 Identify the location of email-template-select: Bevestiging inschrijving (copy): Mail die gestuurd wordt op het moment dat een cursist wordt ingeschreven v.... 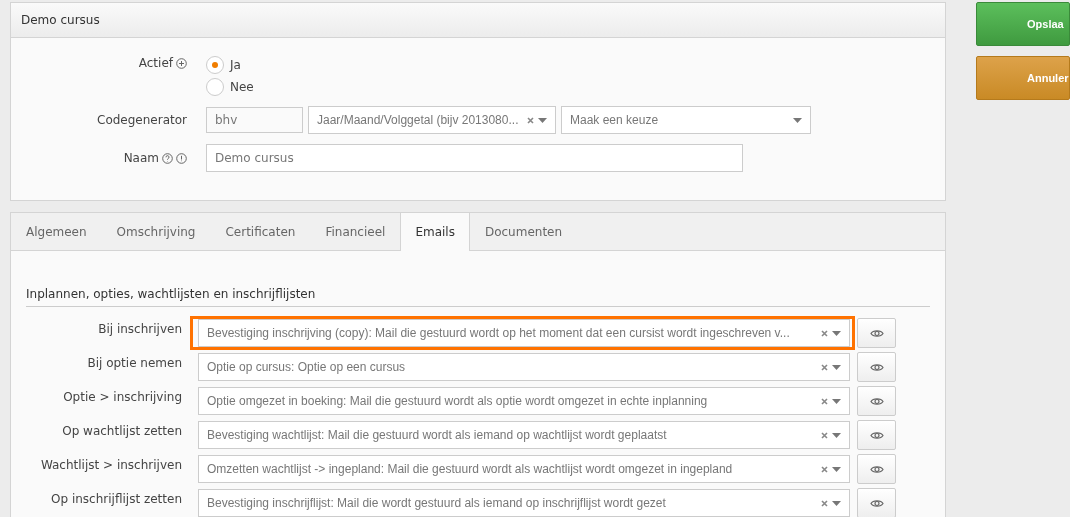
(524, 333).